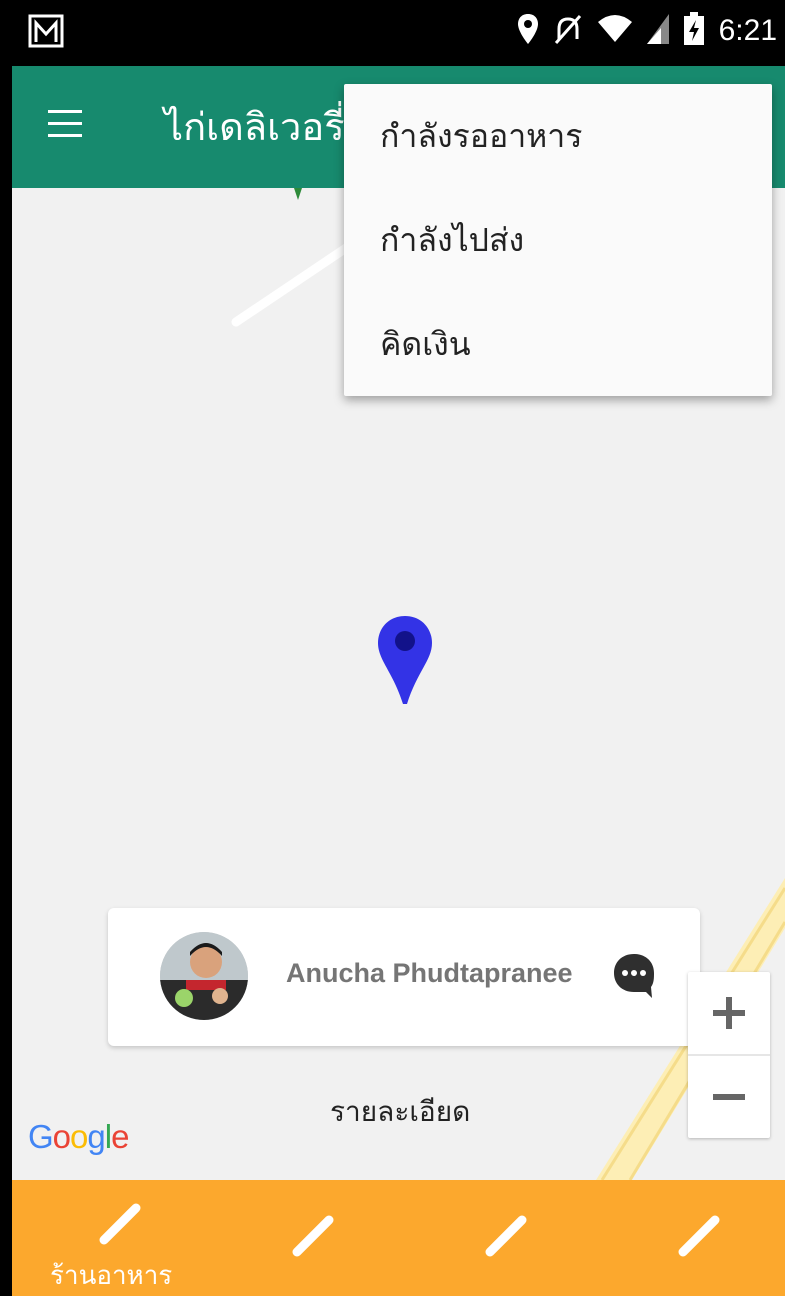 The image size is (785, 1296). I want to click on wifi-icon, so click(615, 31).